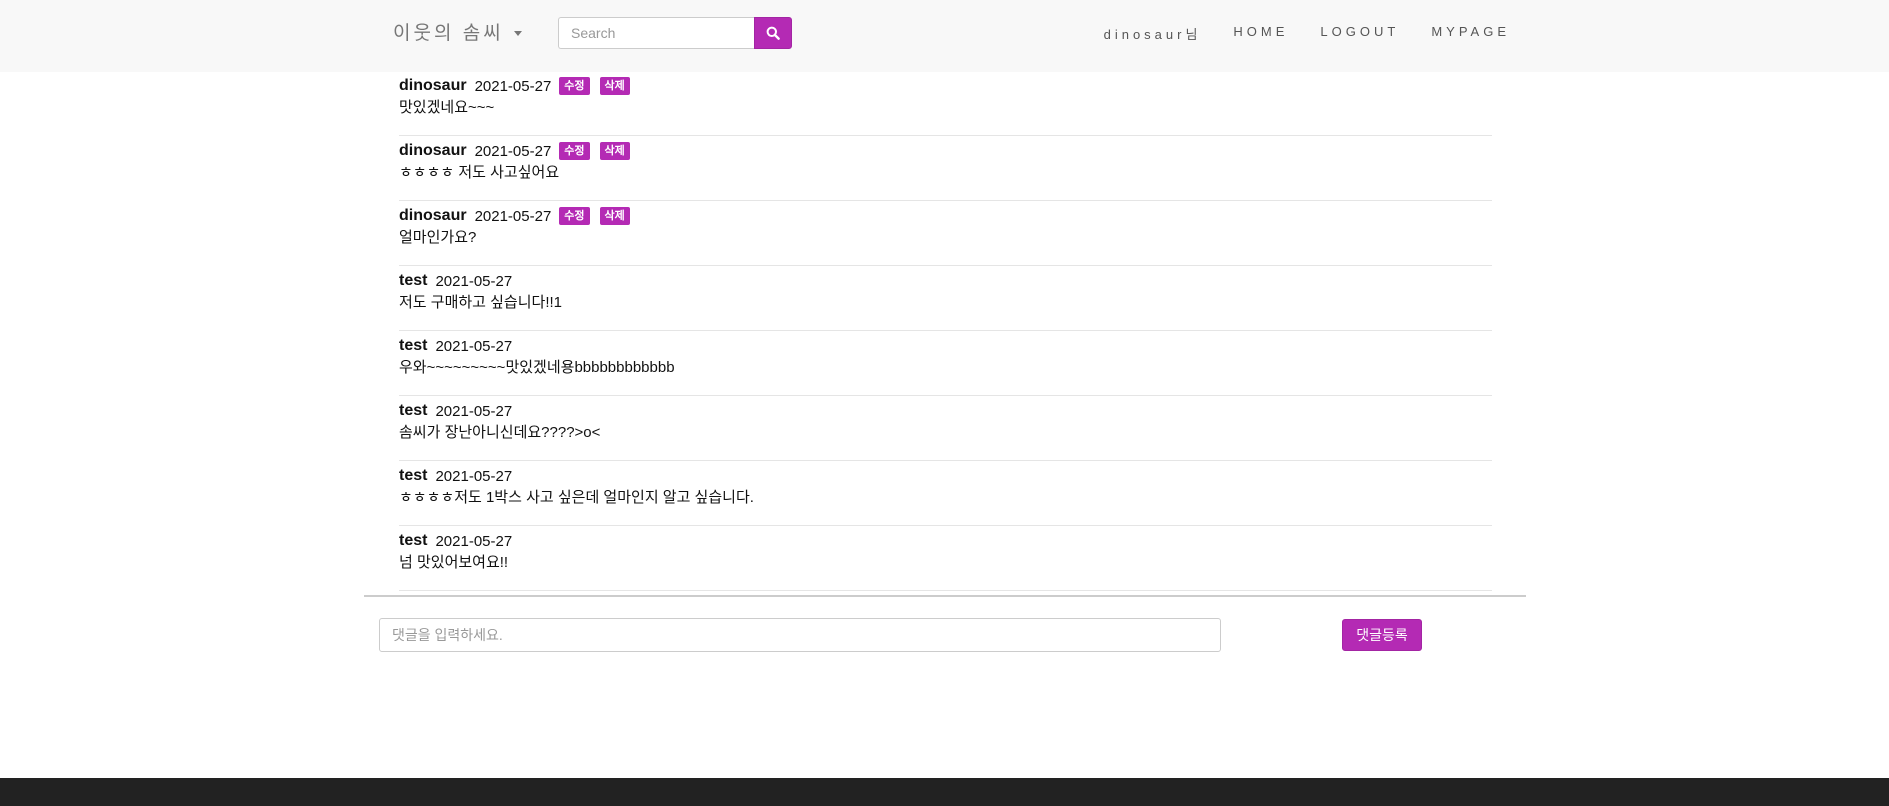  Describe the element at coordinates (1382, 635) in the screenshot. I see `comment-submit-button: 댓글등록` at that location.